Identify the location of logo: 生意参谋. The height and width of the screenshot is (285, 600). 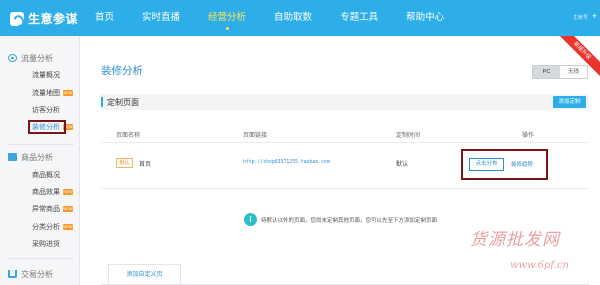
(44, 18).